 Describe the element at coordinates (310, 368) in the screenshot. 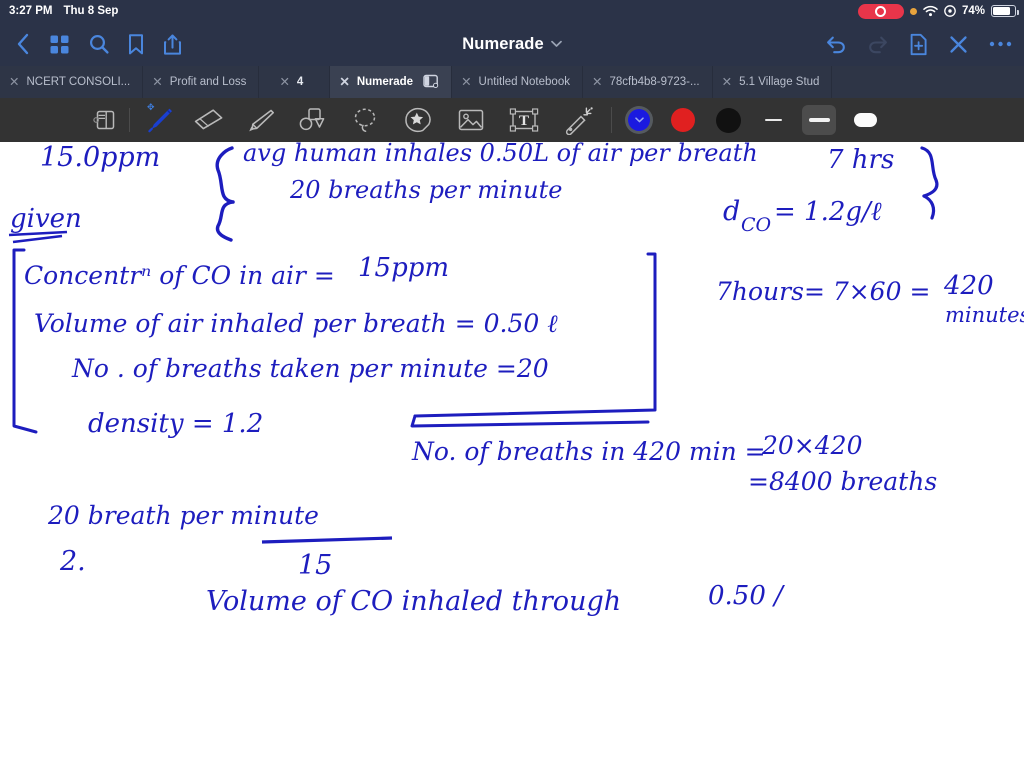

I see `note-given-line3: No . of breaths taken per minute =20` at that location.